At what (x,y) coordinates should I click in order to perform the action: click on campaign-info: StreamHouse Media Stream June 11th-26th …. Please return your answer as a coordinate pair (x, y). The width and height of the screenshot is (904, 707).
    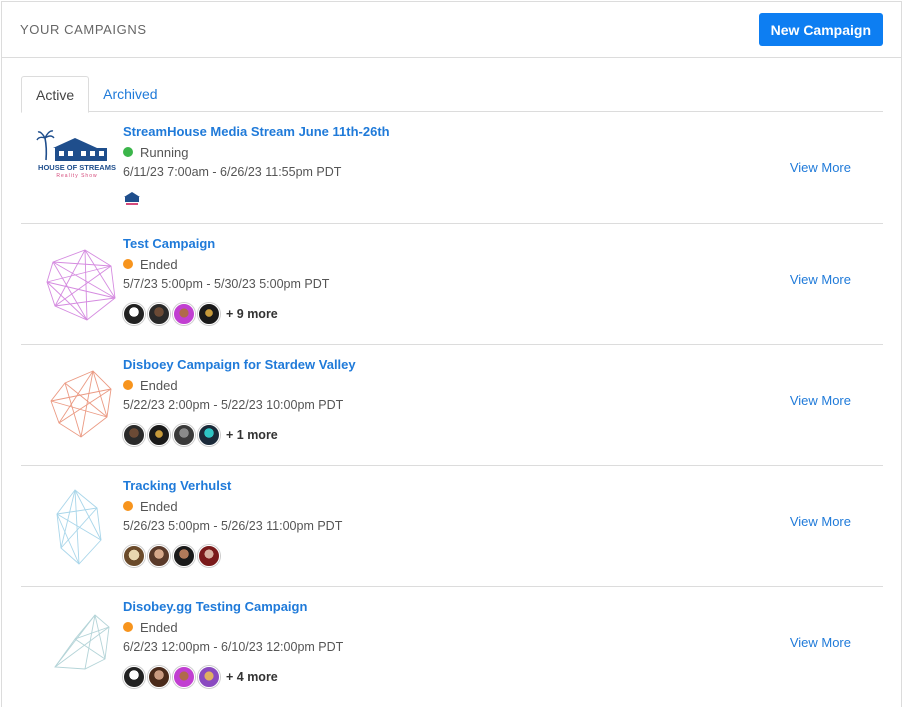
    Looking at the image, I should click on (256, 166).